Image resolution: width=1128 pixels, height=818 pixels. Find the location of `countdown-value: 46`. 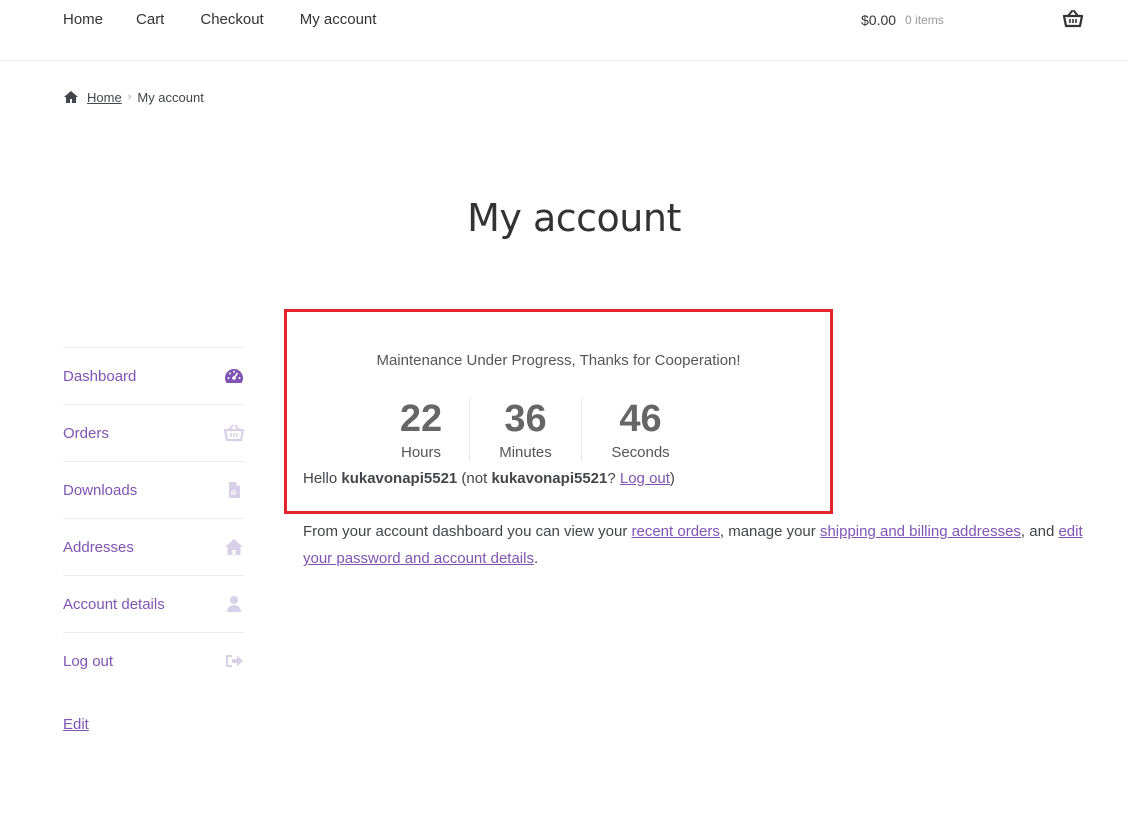

countdown-value: 46 is located at coordinates (640, 419).